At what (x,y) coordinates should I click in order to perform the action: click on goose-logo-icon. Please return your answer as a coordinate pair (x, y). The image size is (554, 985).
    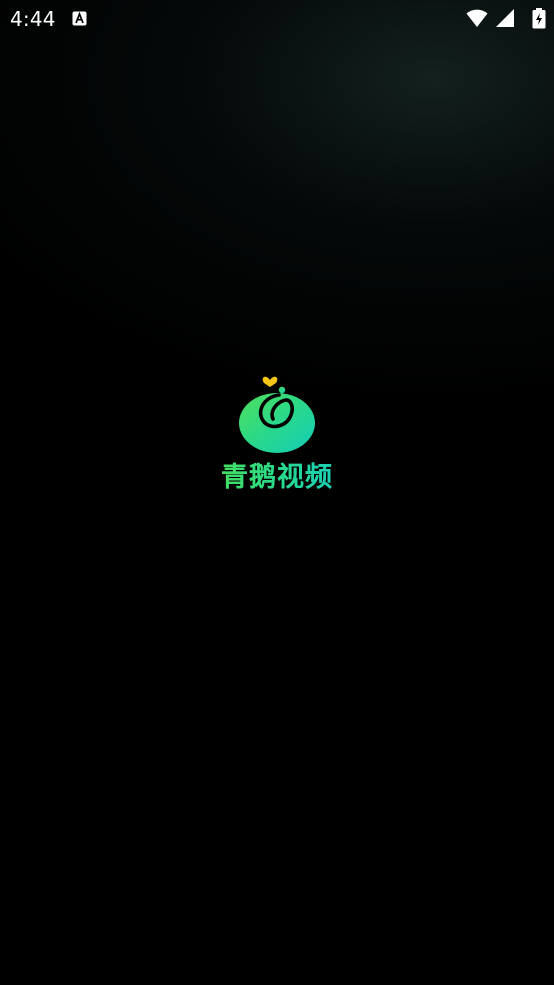
    Looking at the image, I should click on (277, 414).